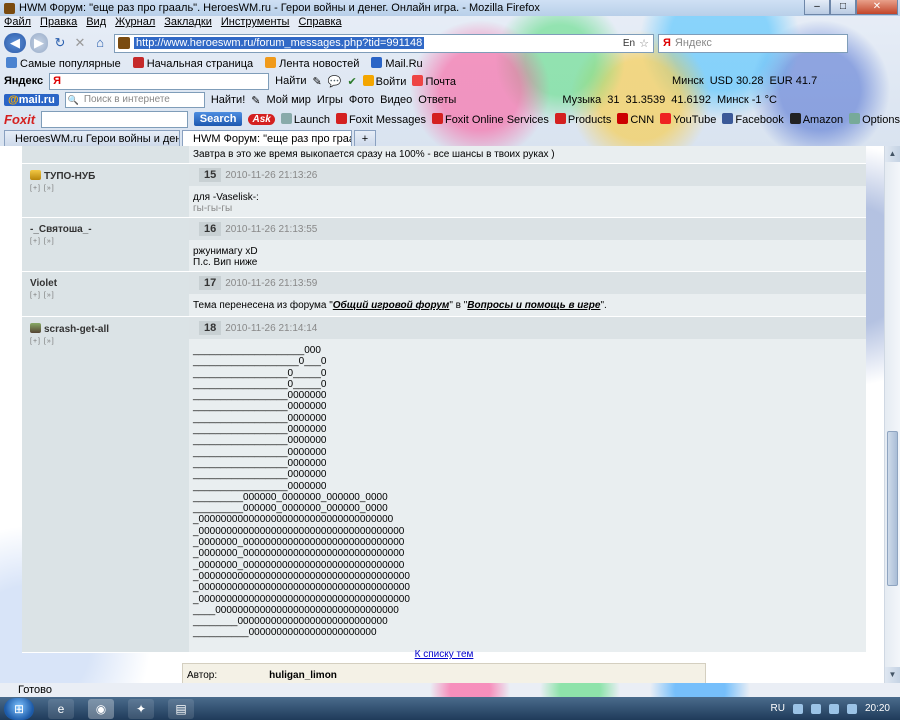  Describe the element at coordinates (210, 328) in the screenshot. I see `post-number: 18` at that location.